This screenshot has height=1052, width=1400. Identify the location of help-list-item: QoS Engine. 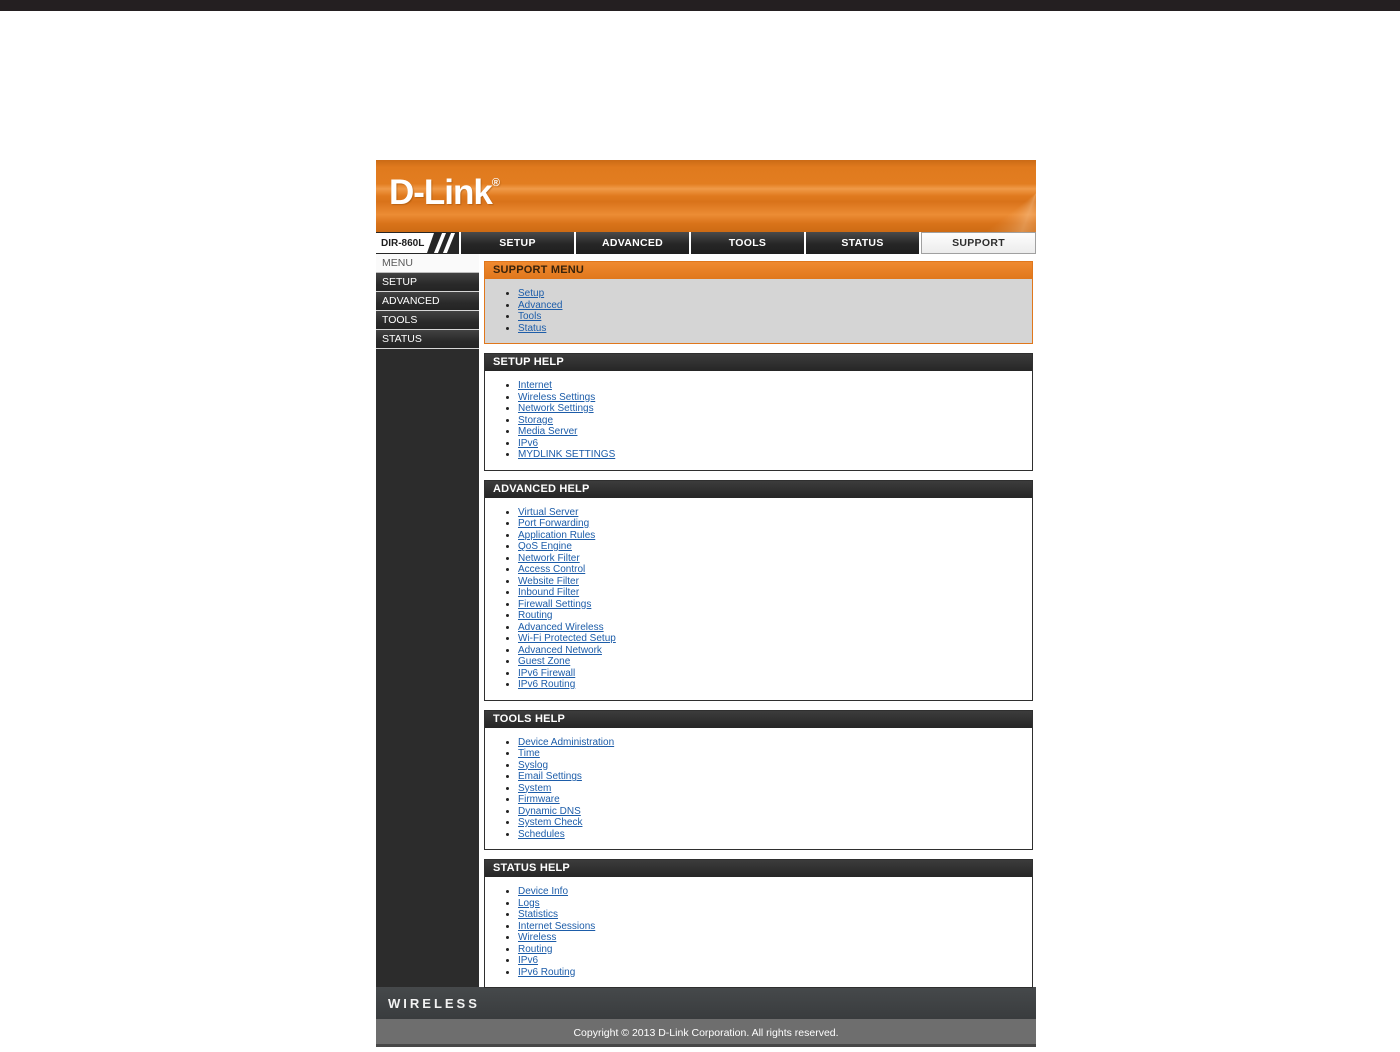
(770, 547).